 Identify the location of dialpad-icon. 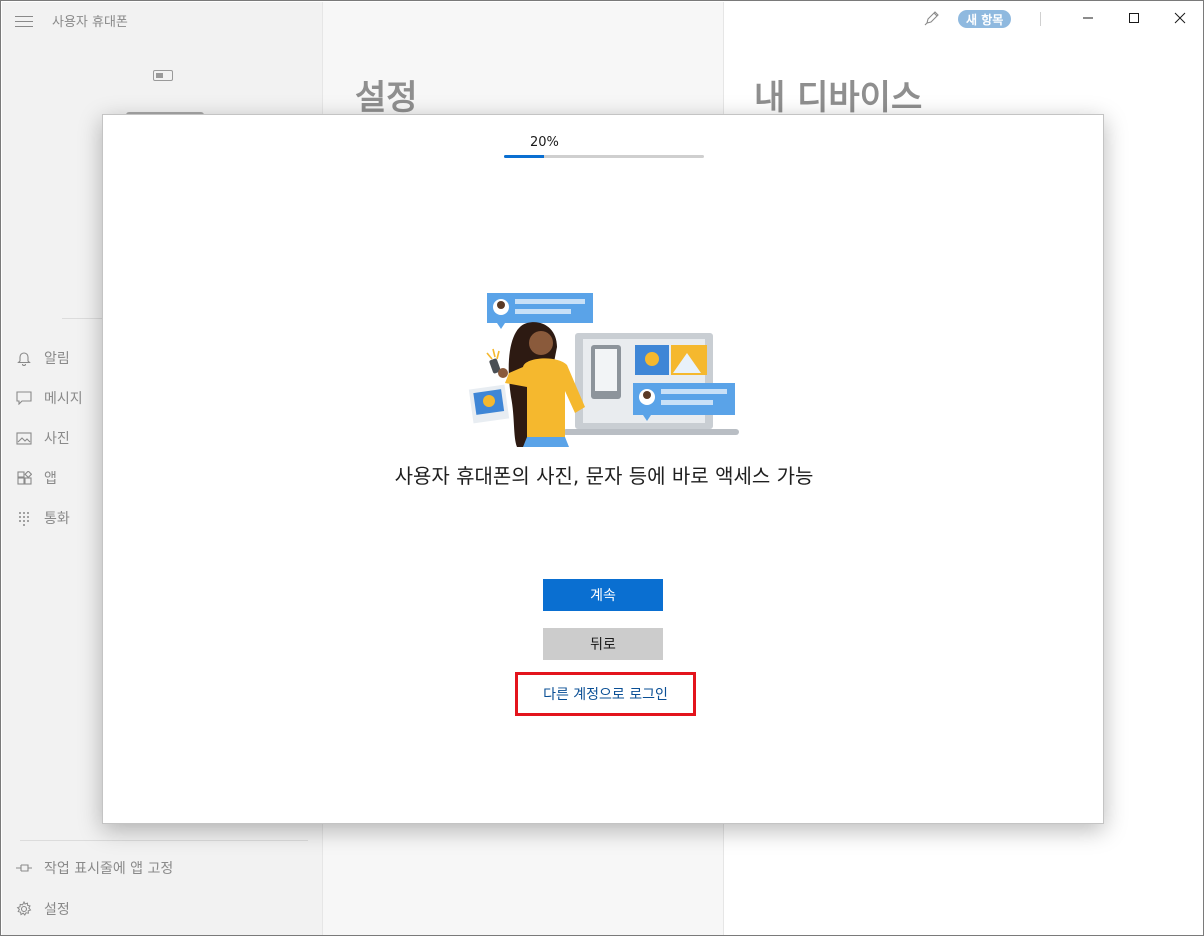
(24, 518).